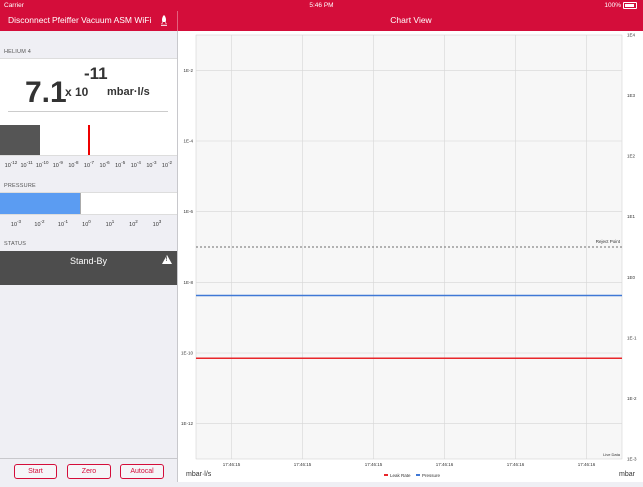  What do you see at coordinates (89, 164) in the screenshot?
I see `leak-scale-tick: 10-7` at bounding box center [89, 164].